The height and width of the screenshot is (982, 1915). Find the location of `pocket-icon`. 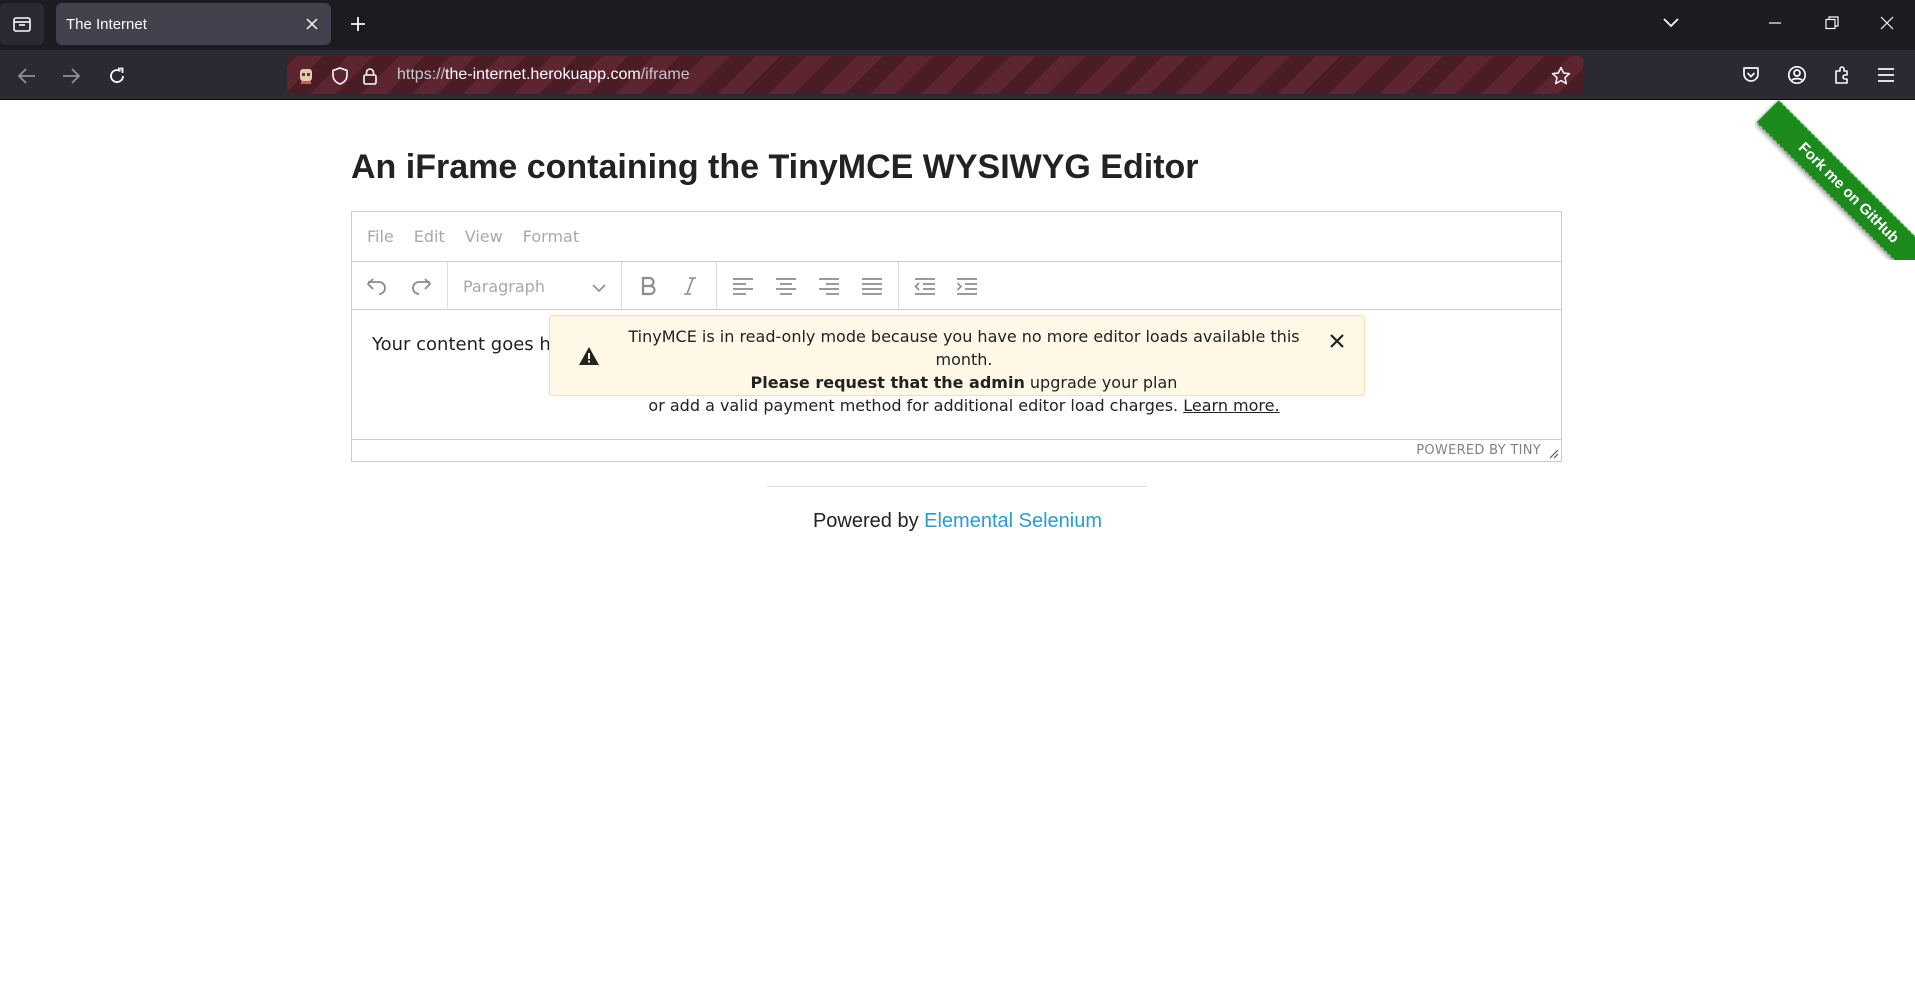

pocket-icon is located at coordinates (1751, 74).